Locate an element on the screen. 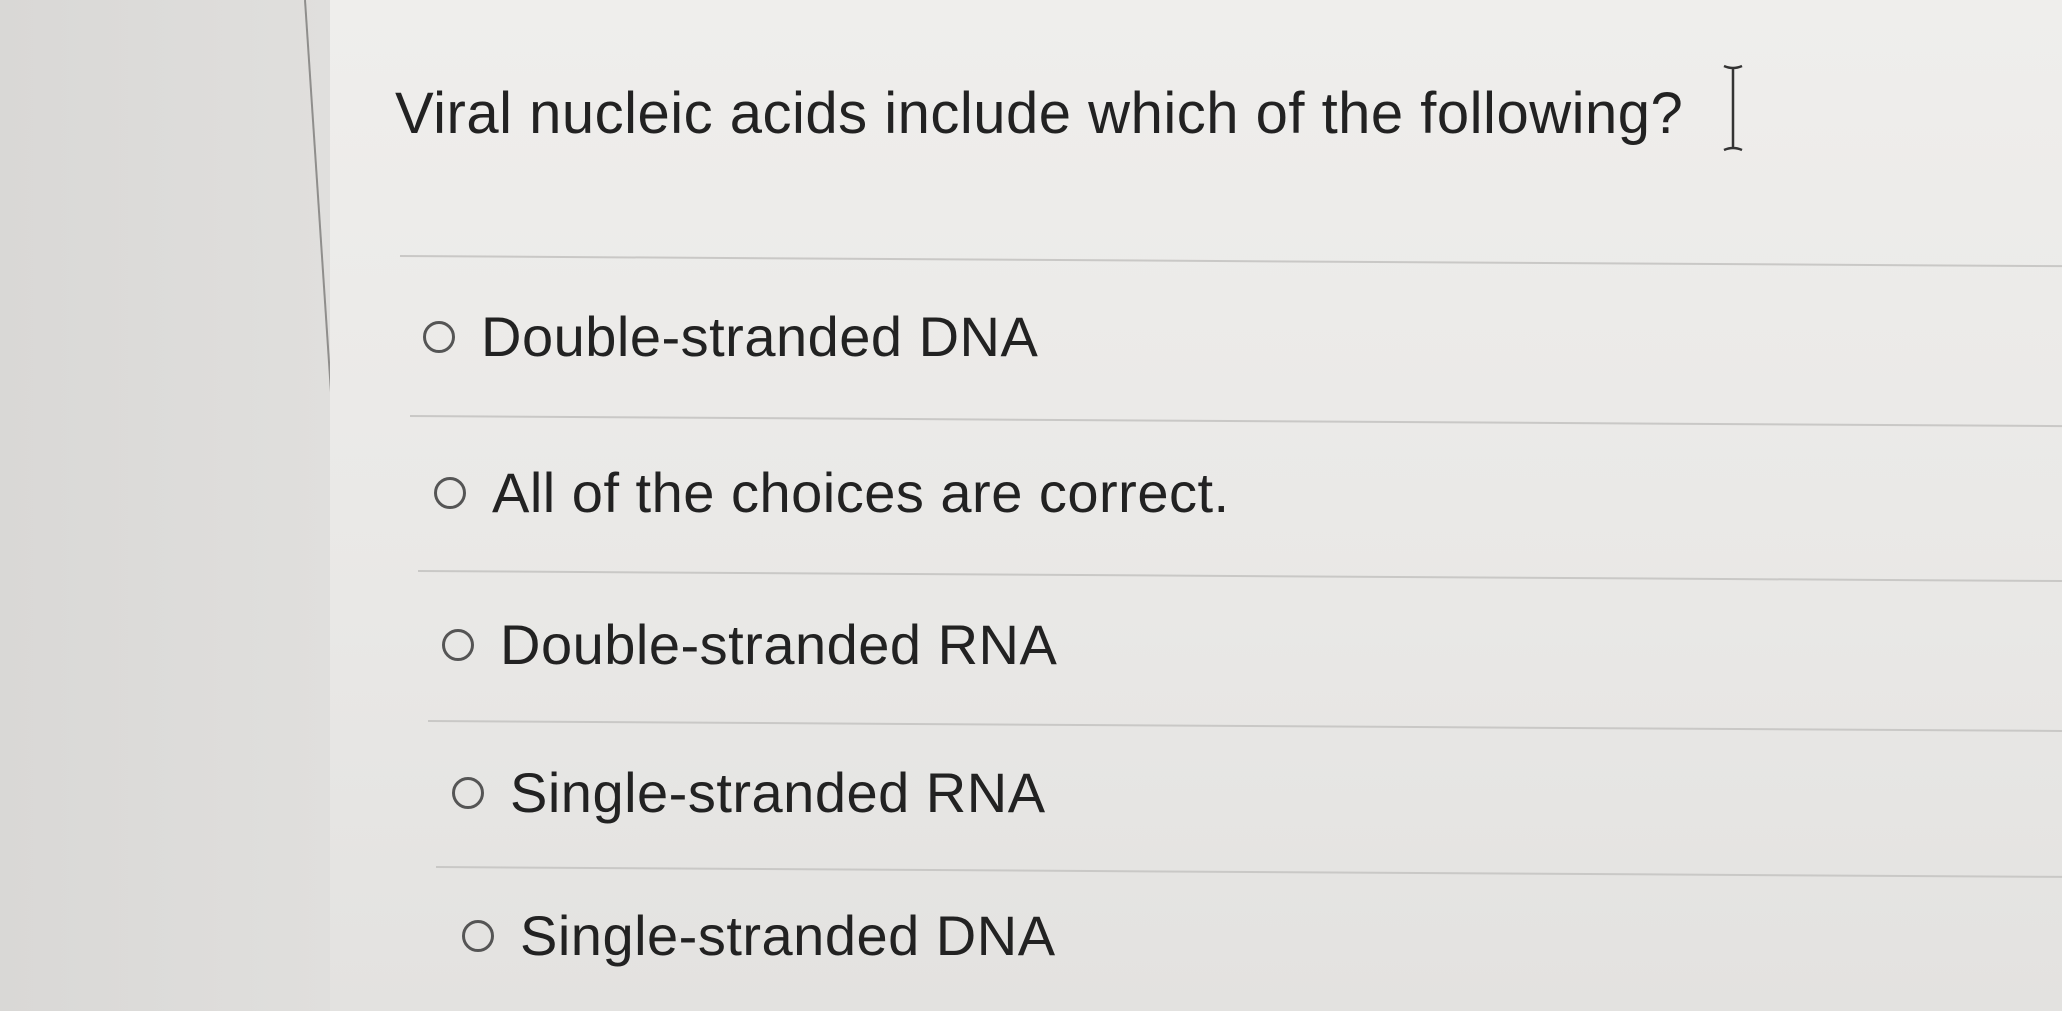 The image size is (2062, 1011). option-label: Double-stranded RNA is located at coordinates (779, 644).